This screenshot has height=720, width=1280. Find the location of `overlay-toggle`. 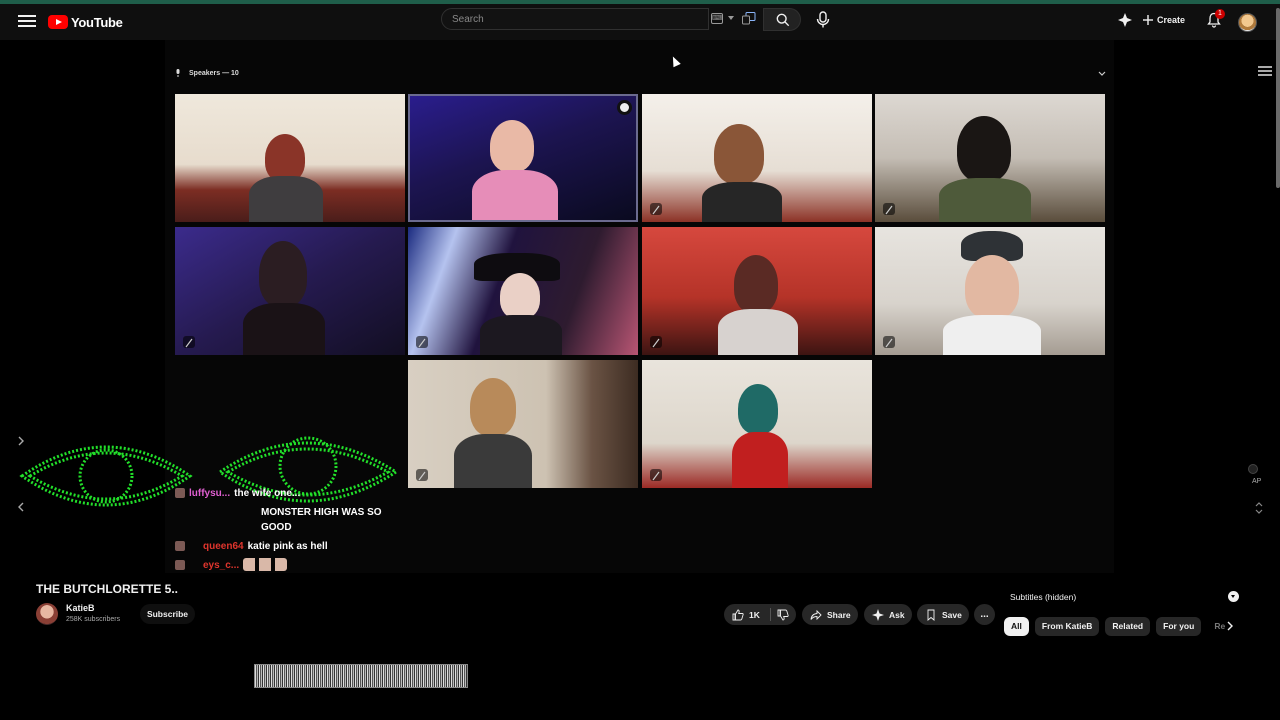

overlay-toggle is located at coordinates (1253, 469).